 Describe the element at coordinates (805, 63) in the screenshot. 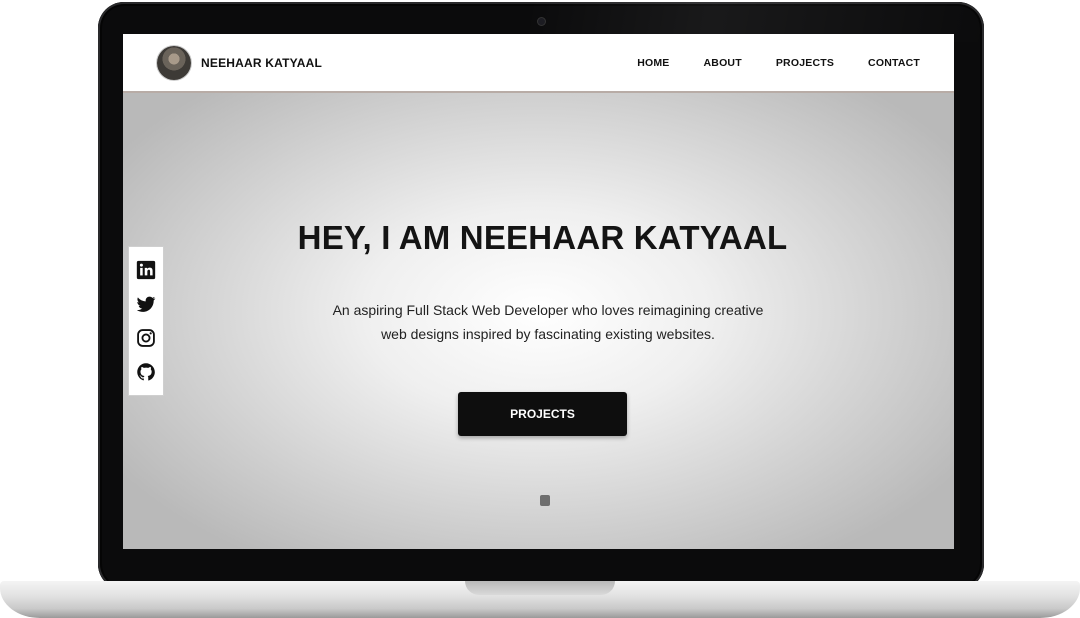

I see `nav-link-projects: PROJECTS` at that location.